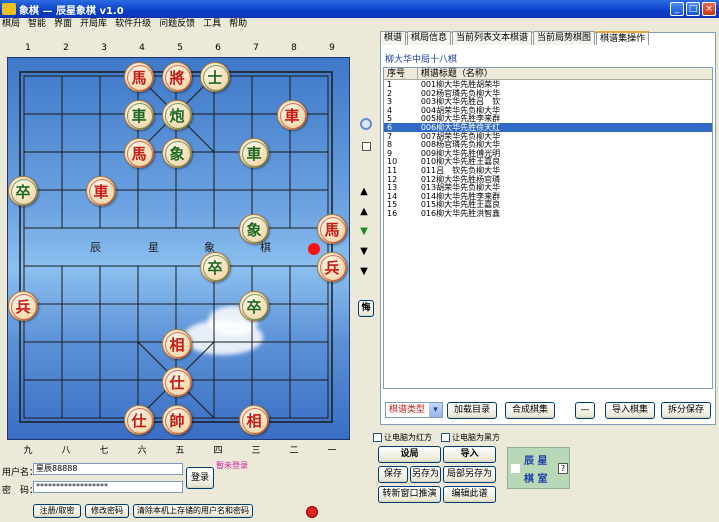 The width and height of the screenshot is (719, 522). I want to click on tab-list-text: 当前列表文本棋谱, so click(492, 38).